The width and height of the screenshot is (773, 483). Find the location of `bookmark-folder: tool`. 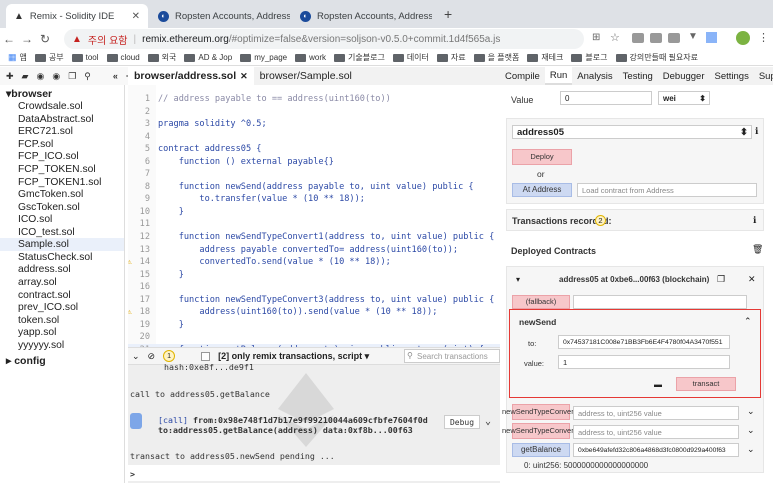

bookmark-folder: tool is located at coordinates (85, 57).